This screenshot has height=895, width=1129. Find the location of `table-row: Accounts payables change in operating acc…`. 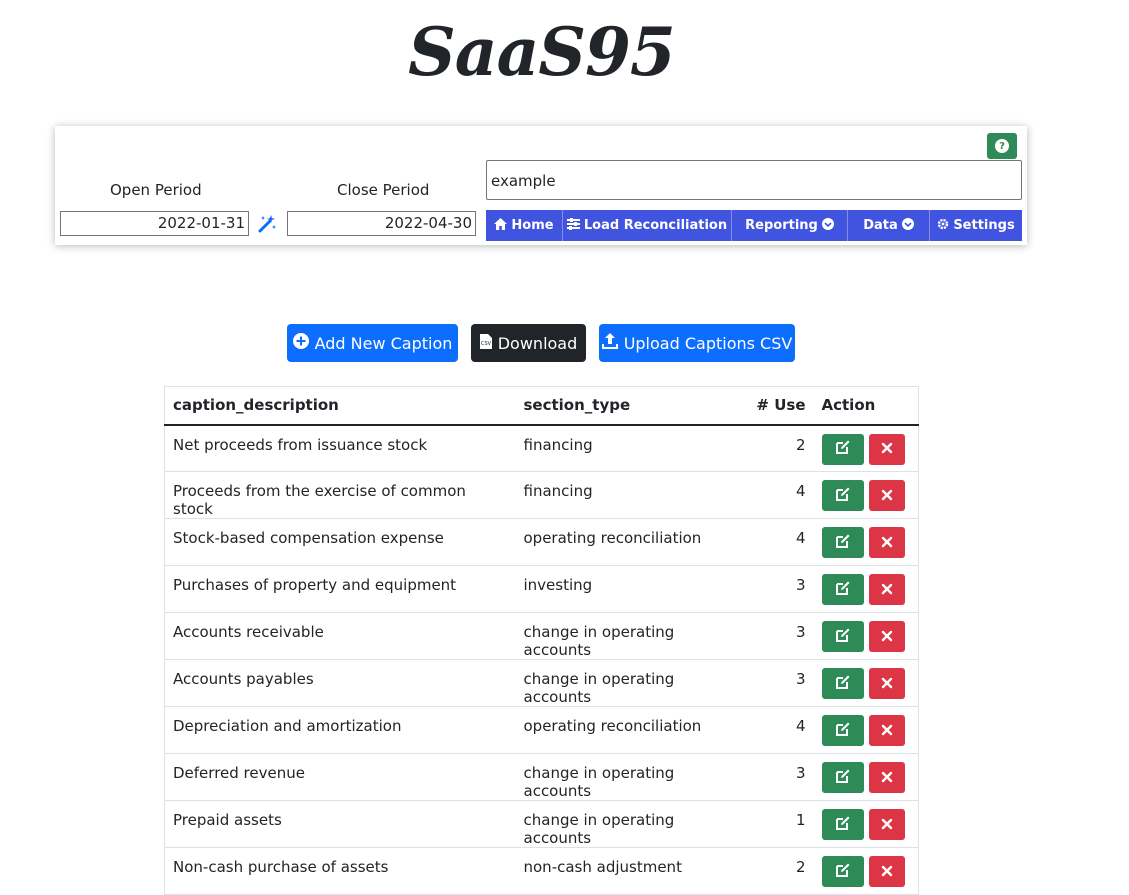

table-row: Accounts payables change in operating acc… is located at coordinates (541, 683).